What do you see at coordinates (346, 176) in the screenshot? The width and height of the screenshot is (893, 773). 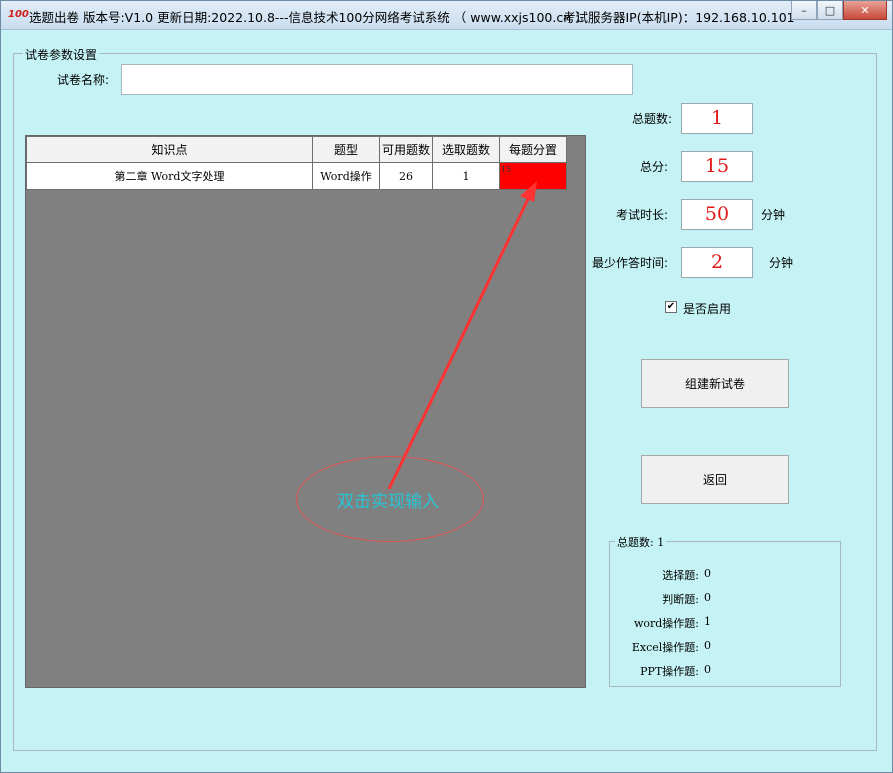 I see `cell-type: Word操作` at bounding box center [346, 176].